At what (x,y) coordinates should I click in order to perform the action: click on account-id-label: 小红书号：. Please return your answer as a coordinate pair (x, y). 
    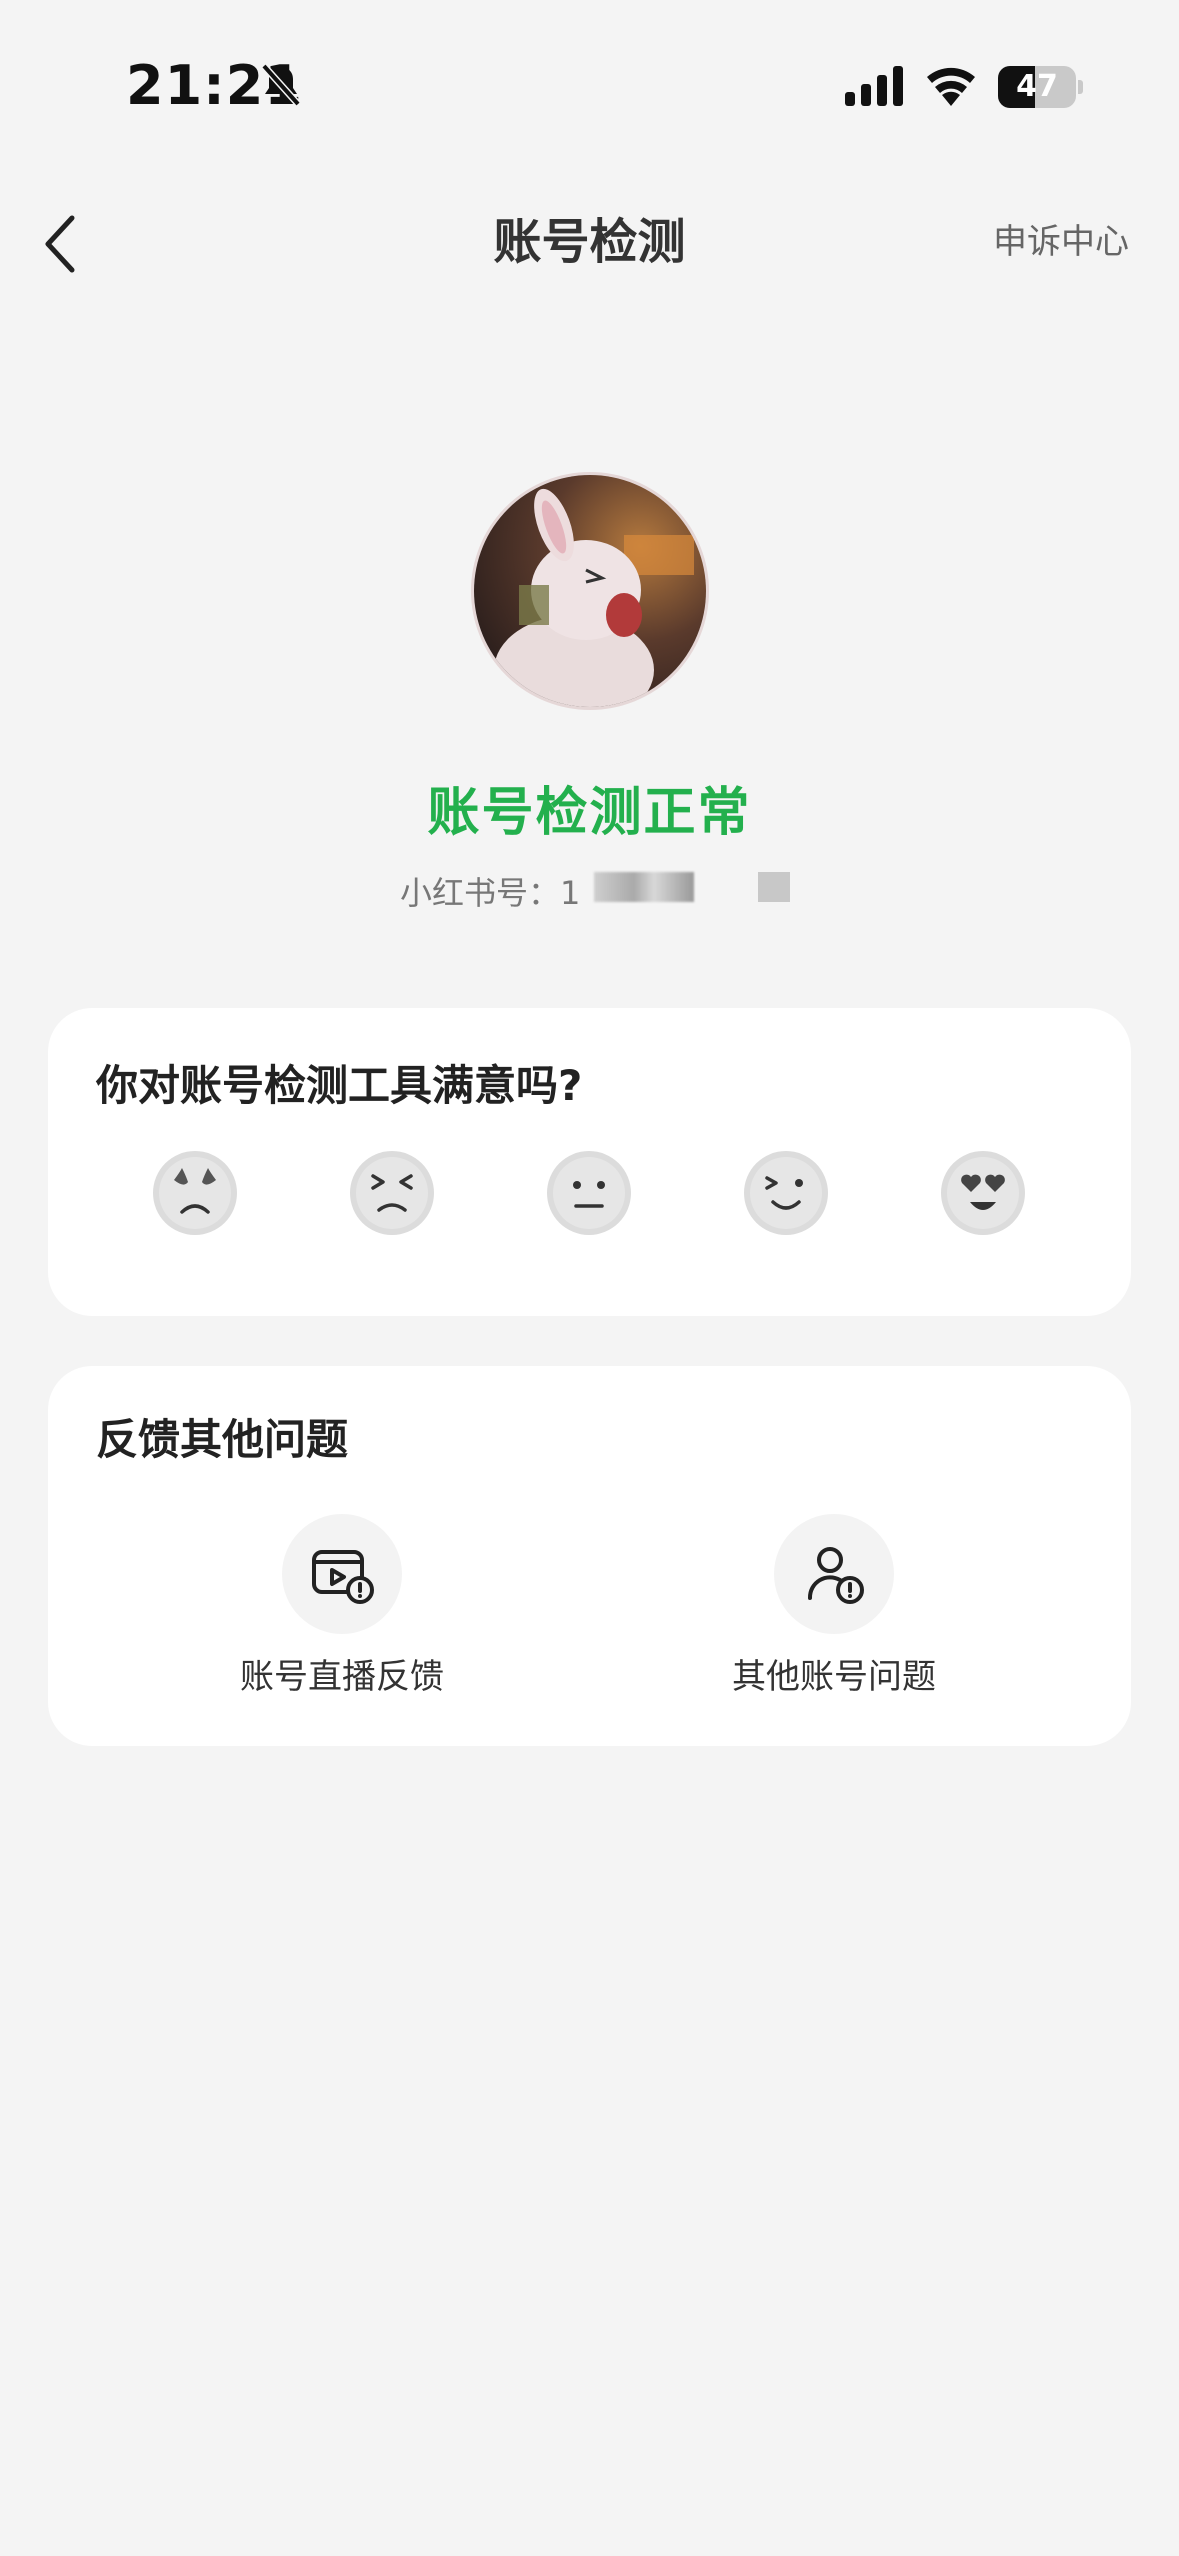
    Looking at the image, I should click on (480, 893).